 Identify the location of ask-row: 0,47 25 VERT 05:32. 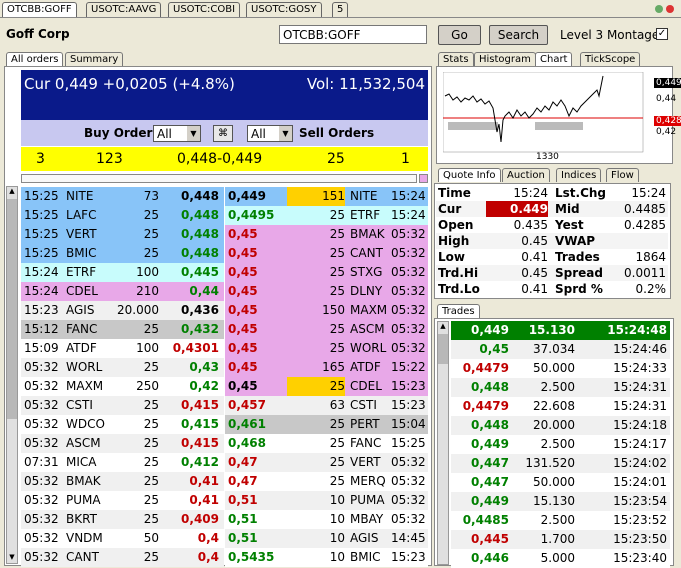
(326, 462).